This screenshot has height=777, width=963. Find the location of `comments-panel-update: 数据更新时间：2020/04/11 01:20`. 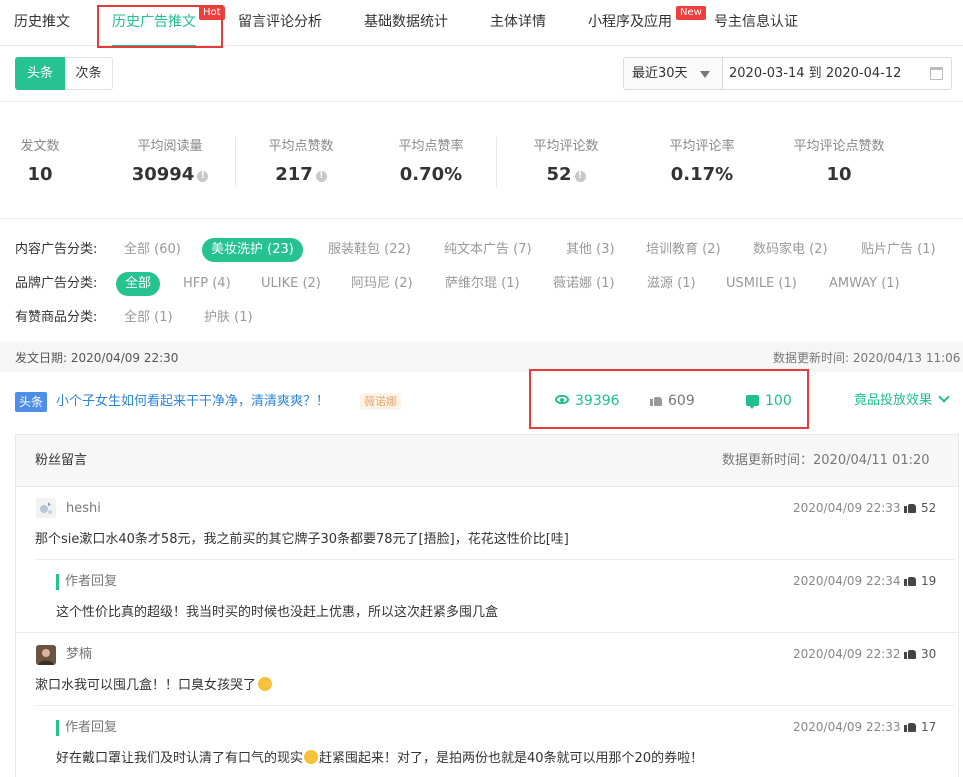

comments-panel-update: 数据更新时间：2020/04/11 01:20 is located at coordinates (826, 460).